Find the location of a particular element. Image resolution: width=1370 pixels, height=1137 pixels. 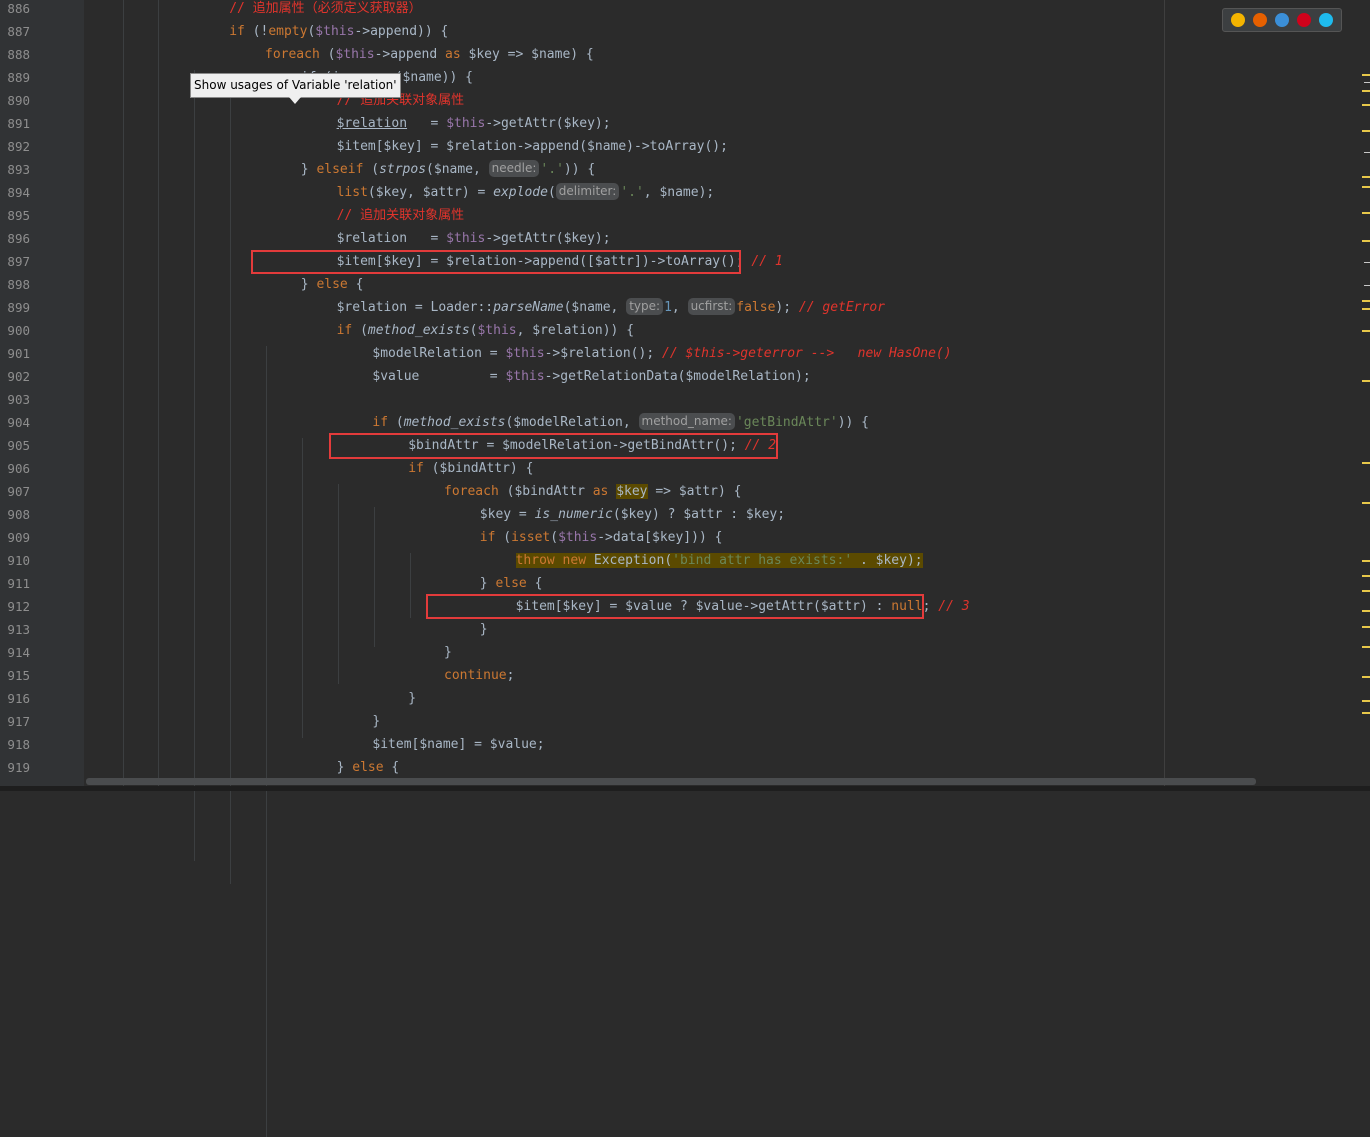

code-text: // 追加属性（必须定义获取器） is located at coordinates (325, 10).